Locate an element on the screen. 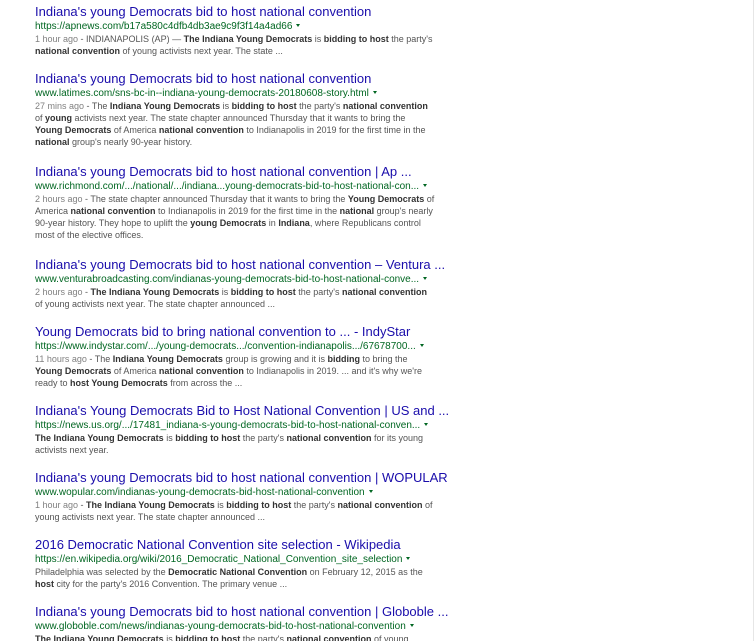 This screenshot has height=641, width=754. result-timestamp: 1 hour ago is located at coordinates (57, 505).